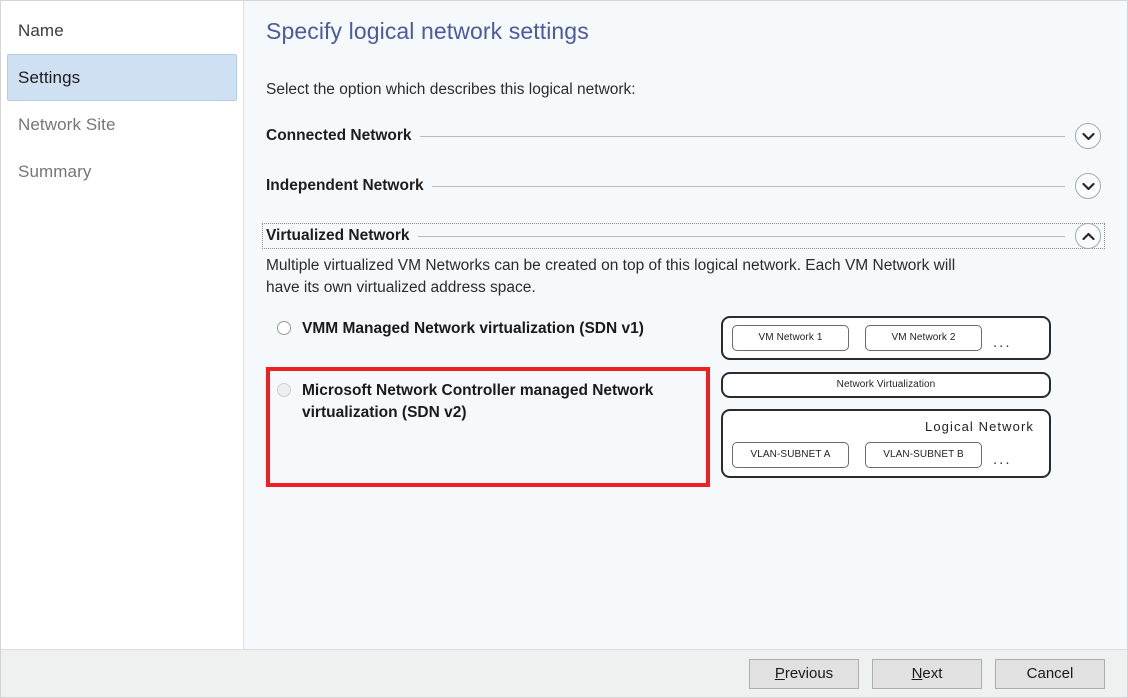 This screenshot has height=698, width=1128. I want to click on wizard-footer: Previous Next Cancel, so click(564, 673).